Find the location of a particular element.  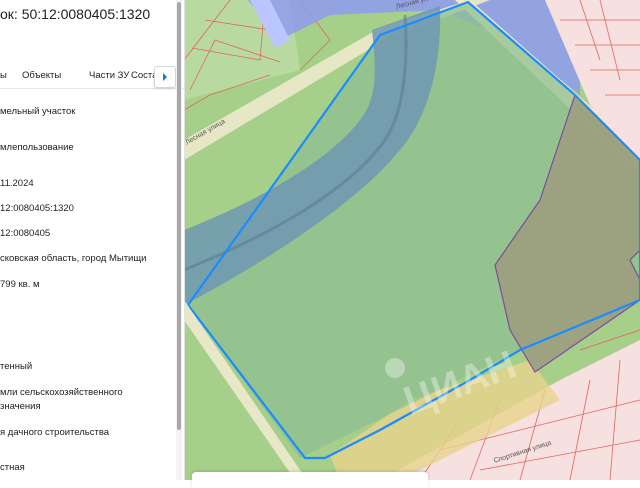

tab-parcel-parts: Части ЗУ is located at coordinates (109, 75).